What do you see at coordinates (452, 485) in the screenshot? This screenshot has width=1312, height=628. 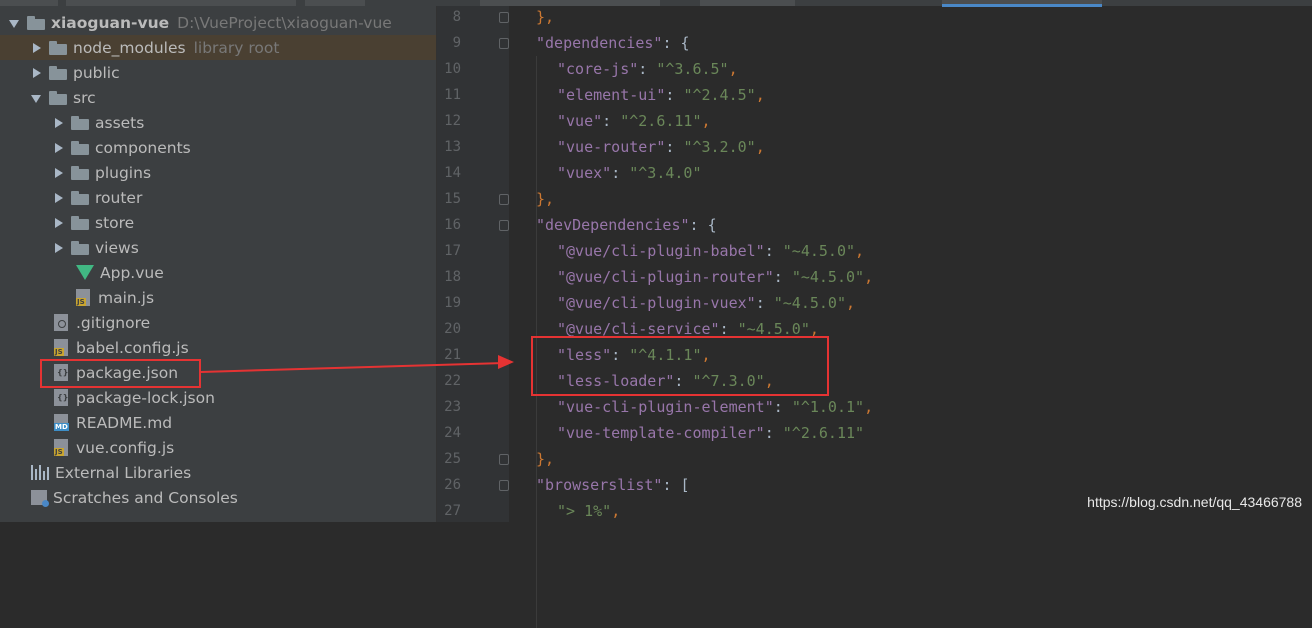 I see `line-number: 26` at bounding box center [452, 485].